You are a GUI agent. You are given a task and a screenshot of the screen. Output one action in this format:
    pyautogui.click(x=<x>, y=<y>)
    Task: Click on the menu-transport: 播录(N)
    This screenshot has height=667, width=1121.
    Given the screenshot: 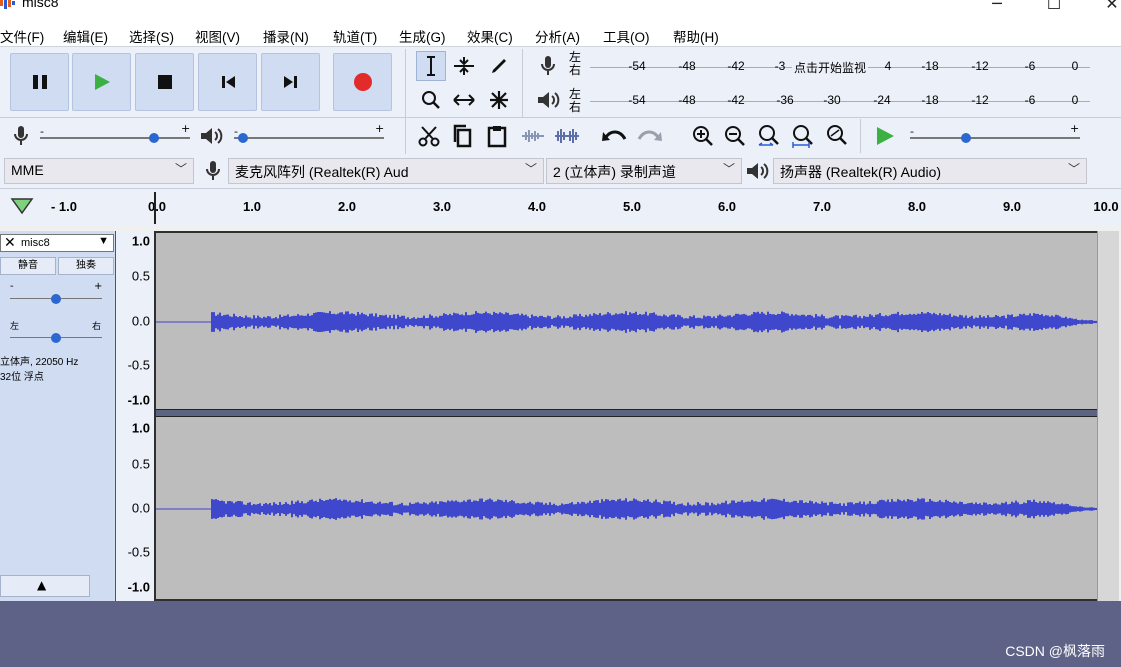 What is the action you would take?
    pyautogui.click(x=286, y=36)
    